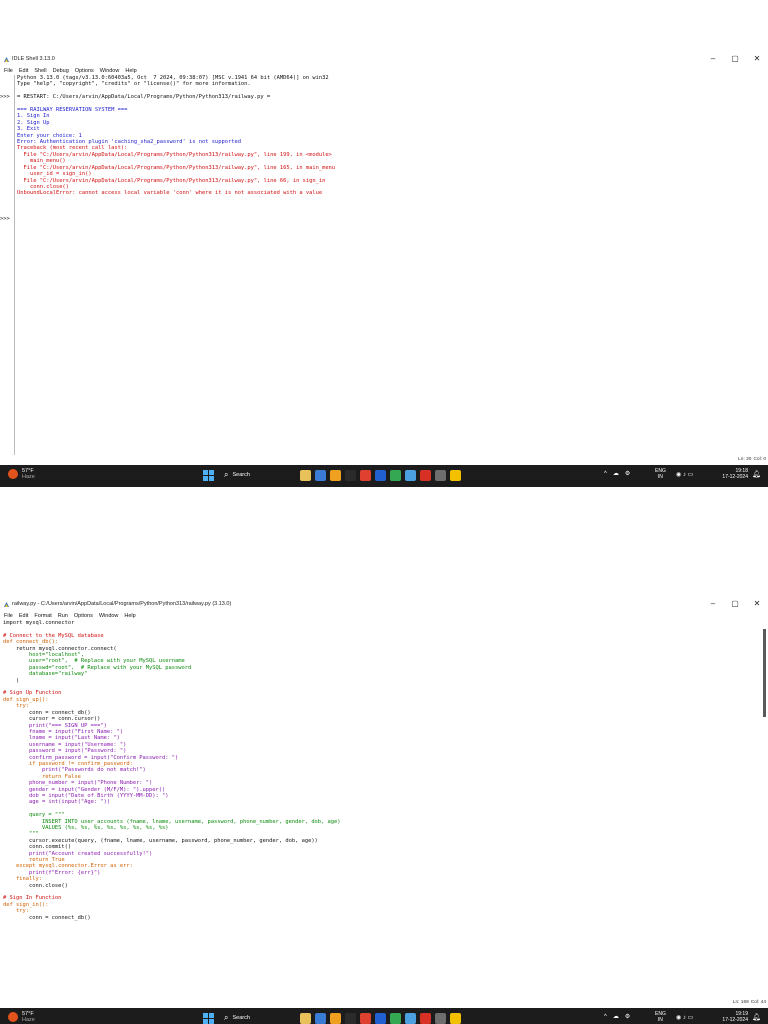 The height and width of the screenshot is (1024, 768). What do you see at coordinates (6, 59) in the screenshot?
I see `python-idle-icon` at bounding box center [6, 59].